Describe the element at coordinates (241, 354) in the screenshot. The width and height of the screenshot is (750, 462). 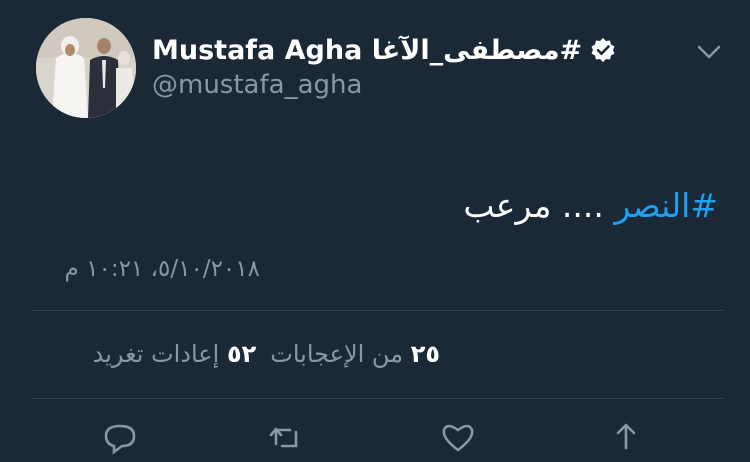
I see `retweets-count: ٥٢` at that location.